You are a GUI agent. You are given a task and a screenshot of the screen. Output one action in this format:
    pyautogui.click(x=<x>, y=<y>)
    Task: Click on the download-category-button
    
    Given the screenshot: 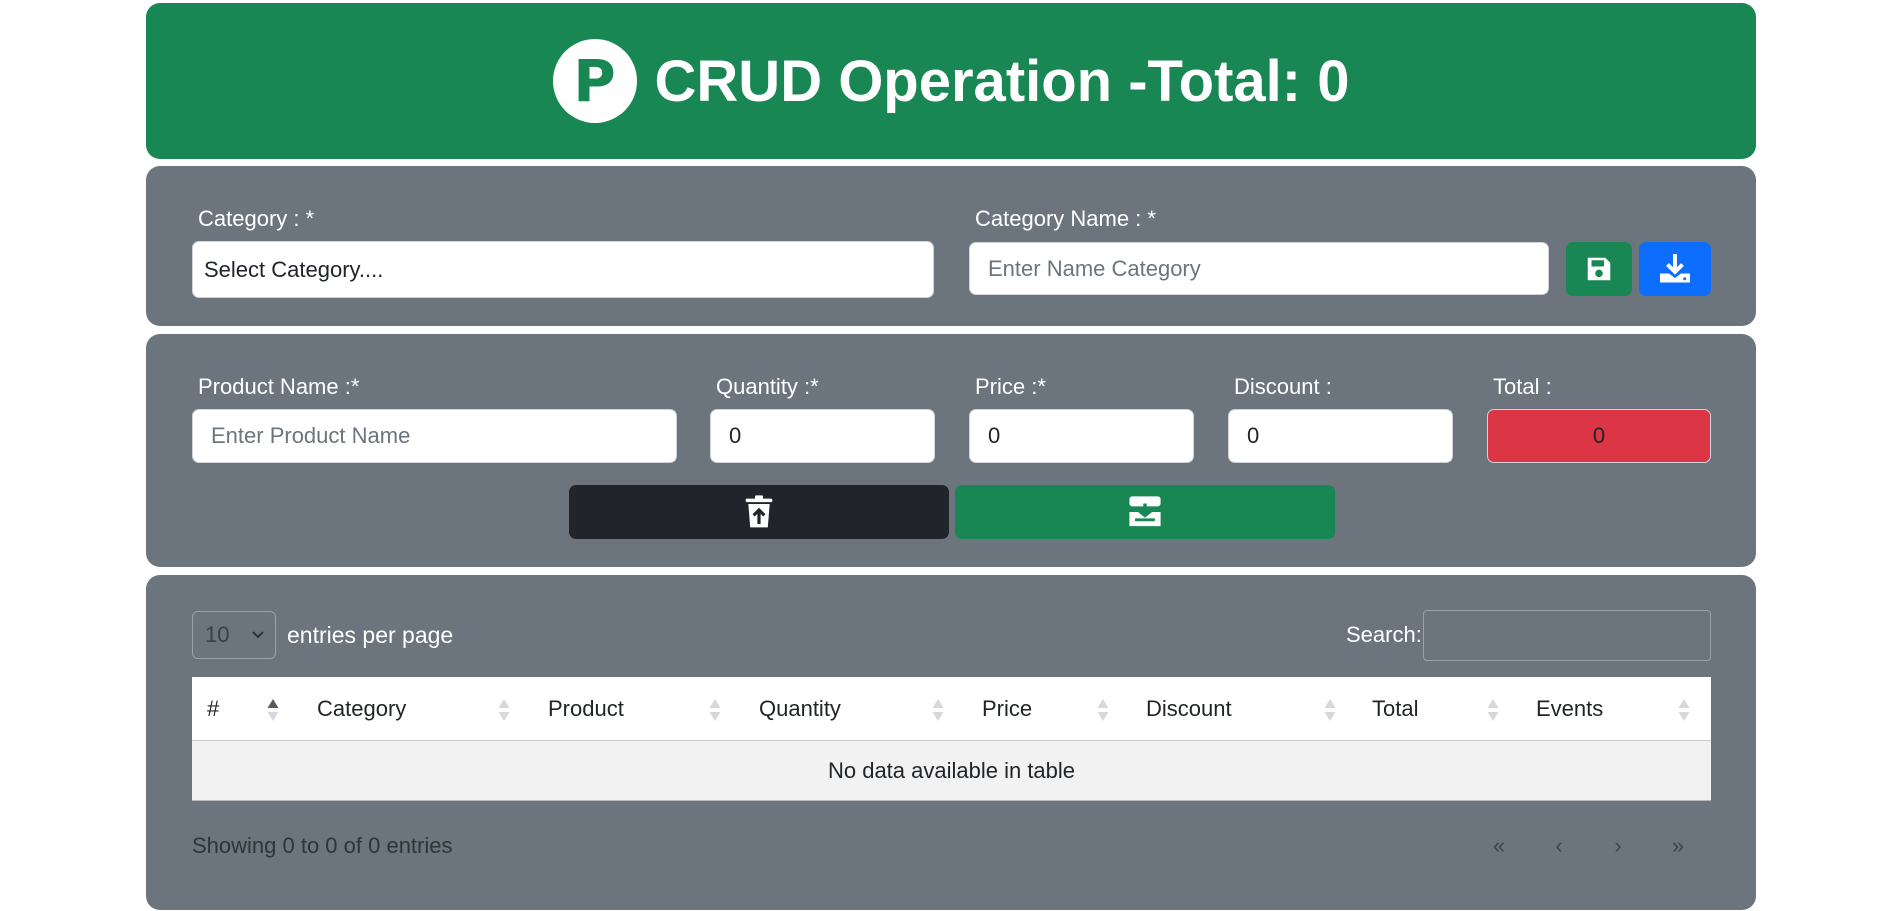 What is the action you would take?
    pyautogui.click(x=1675, y=269)
    